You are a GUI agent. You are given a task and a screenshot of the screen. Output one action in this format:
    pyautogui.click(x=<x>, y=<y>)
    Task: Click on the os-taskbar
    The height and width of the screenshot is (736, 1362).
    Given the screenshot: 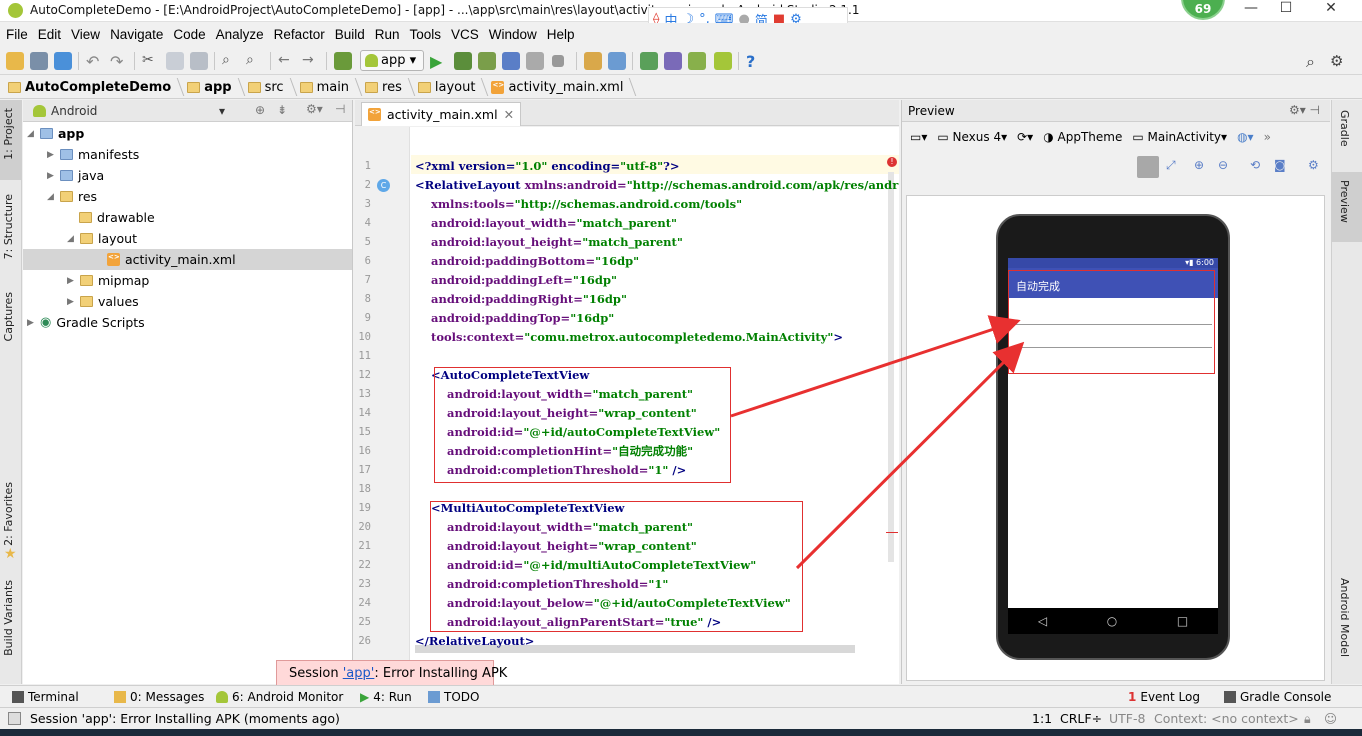 What is the action you would take?
    pyautogui.click(x=681, y=732)
    